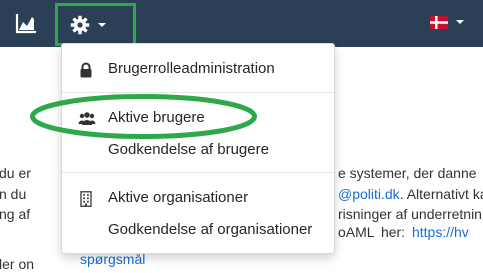  Describe the element at coordinates (188, 149) in the screenshot. I see `menu-item-label: Godkendelse af brugere` at that location.